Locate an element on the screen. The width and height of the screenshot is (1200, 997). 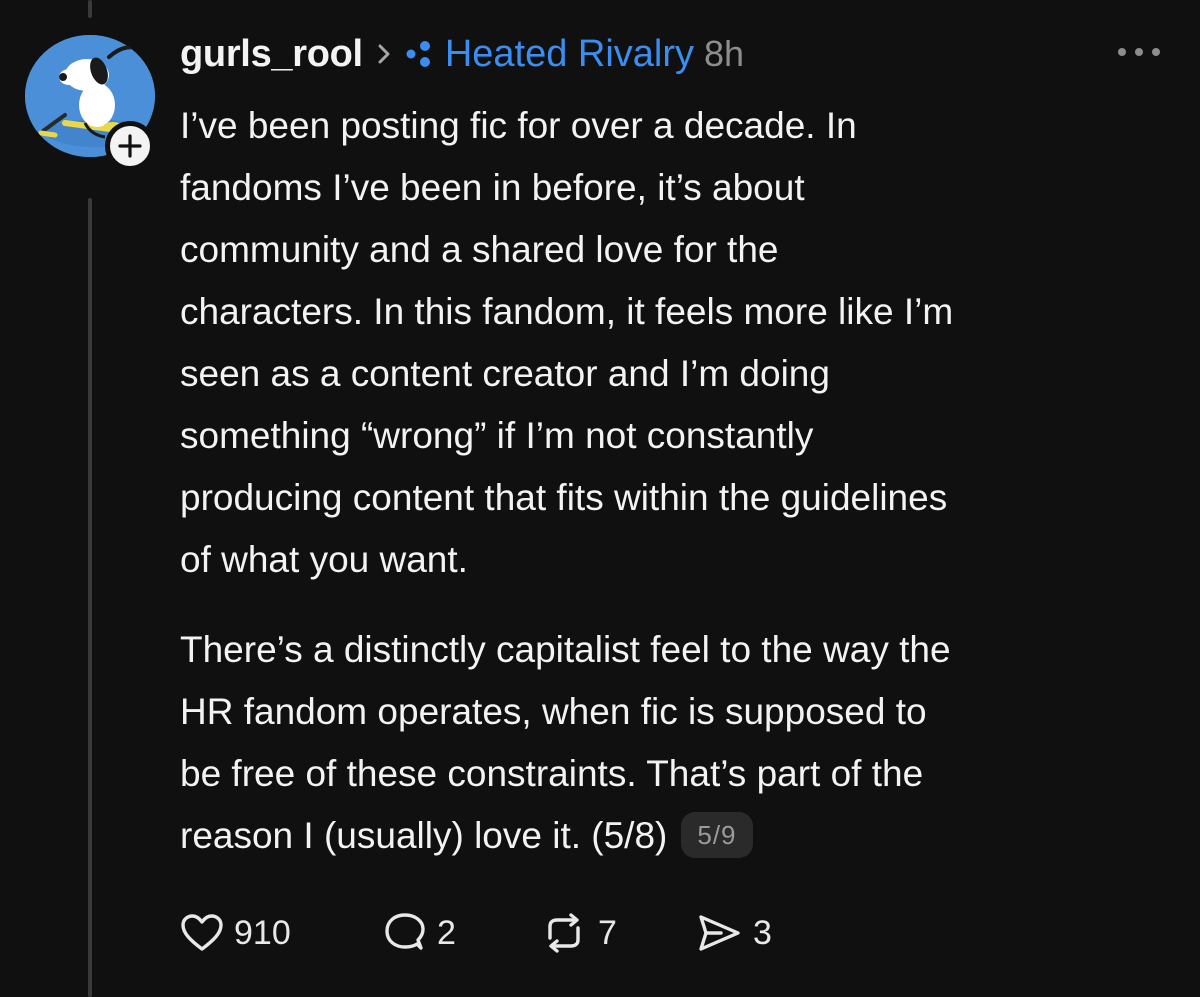
text-line: community and a shared love for the is located at coordinates (479, 249).